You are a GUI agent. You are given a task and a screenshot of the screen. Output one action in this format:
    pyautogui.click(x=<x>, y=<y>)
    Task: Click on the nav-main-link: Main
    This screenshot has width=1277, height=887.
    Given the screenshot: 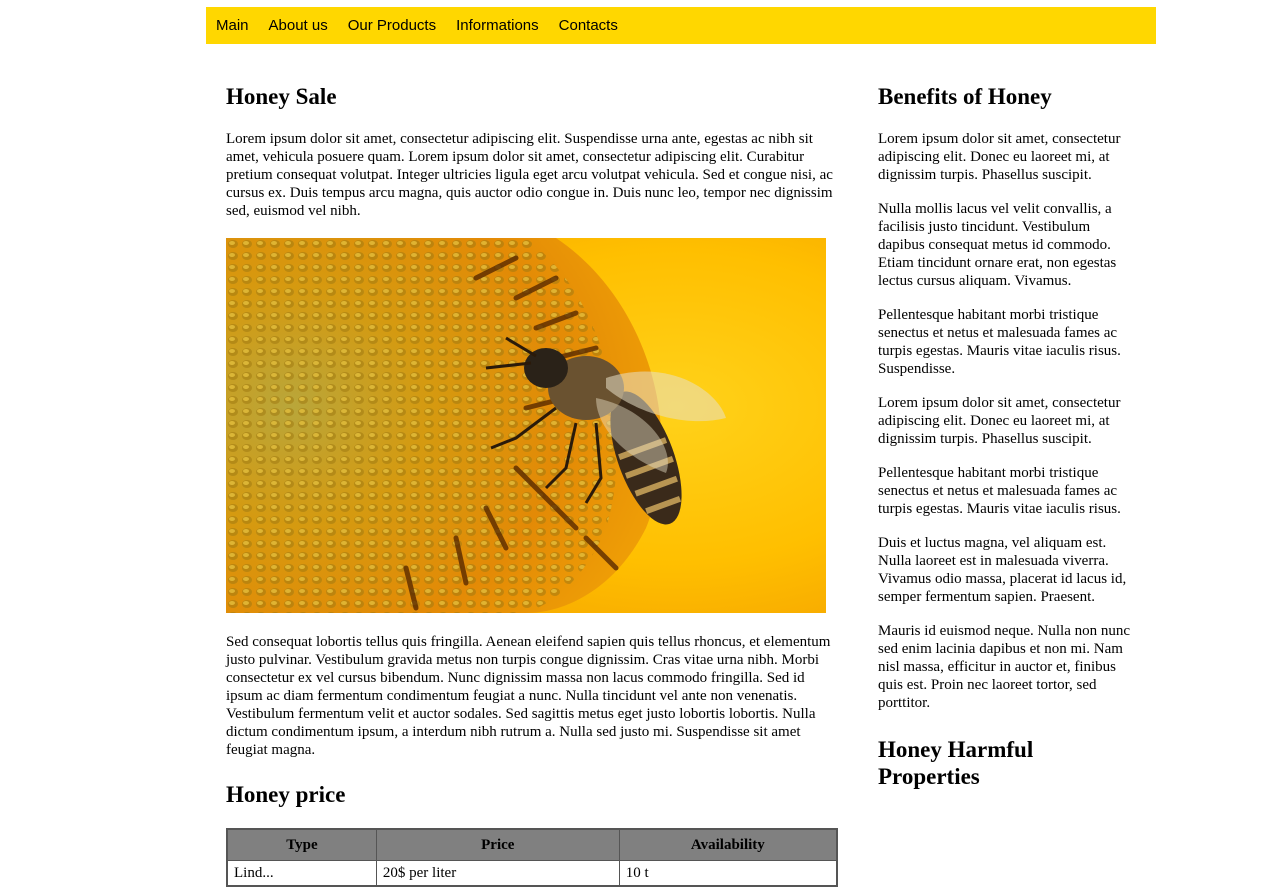 What is the action you would take?
    pyautogui.click(x=232, y=25)
    